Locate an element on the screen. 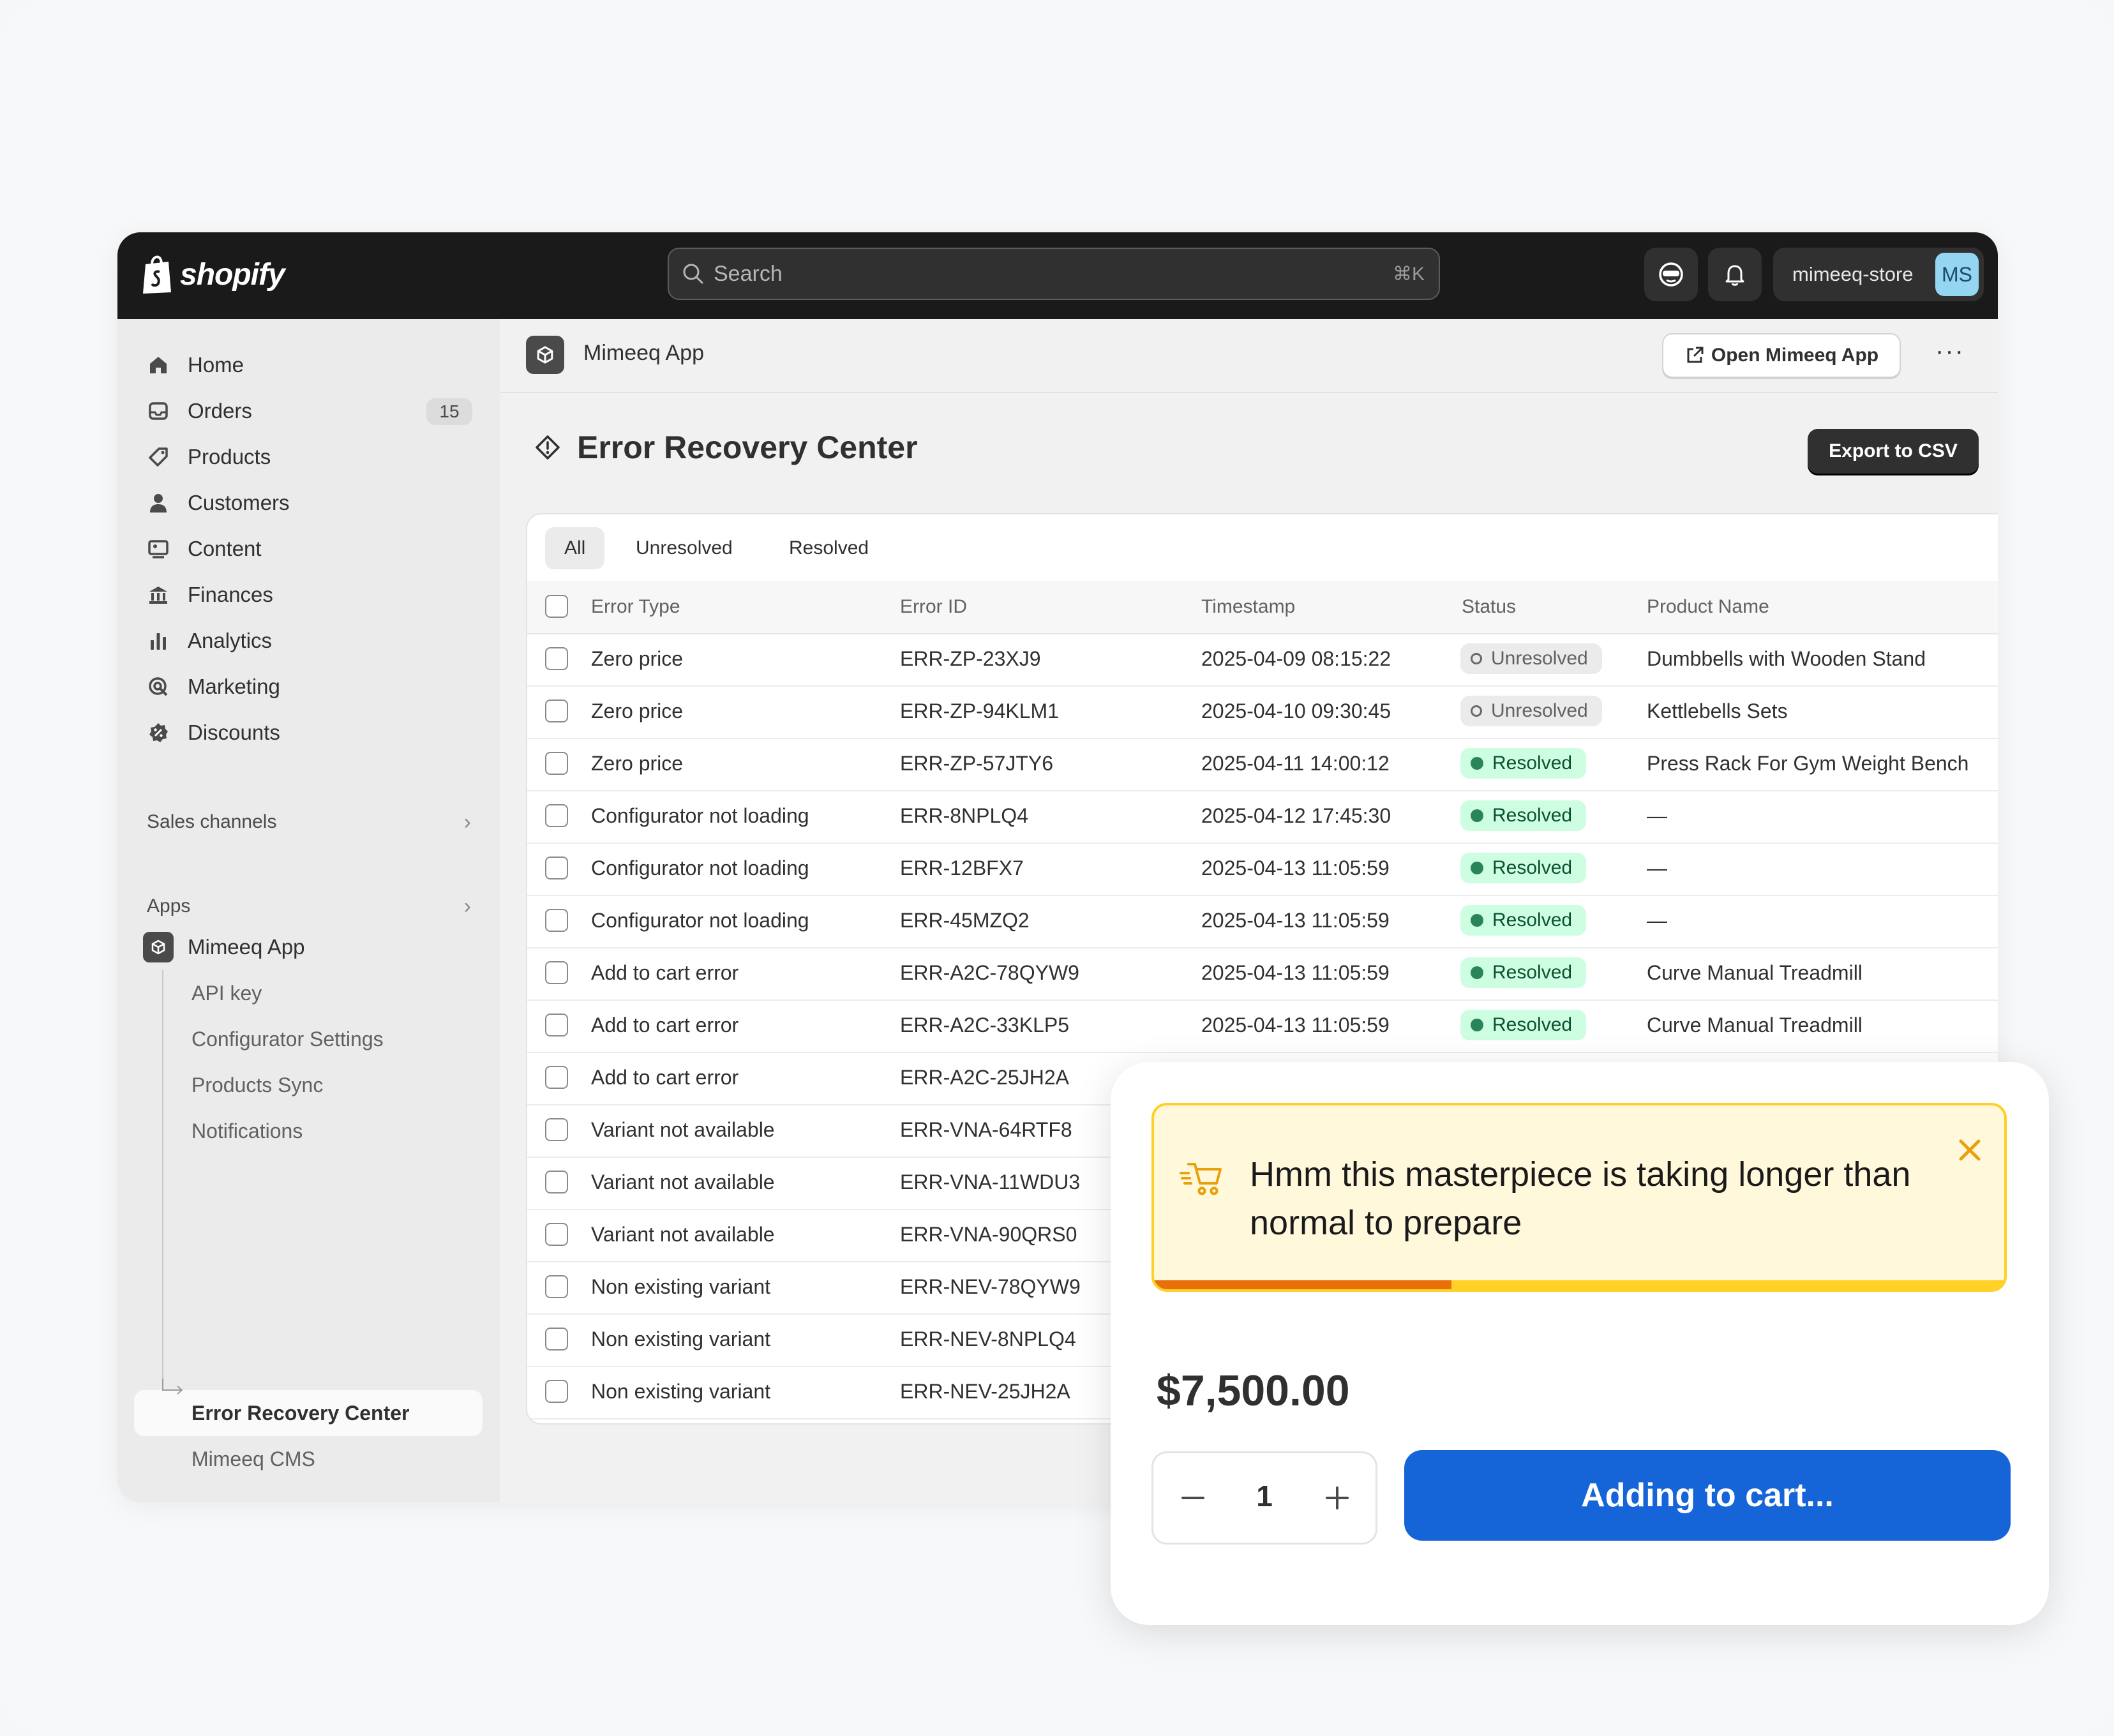 This screenshot has height=1736, width=2114. avatar: MS is located at coordinates (1957, 274).